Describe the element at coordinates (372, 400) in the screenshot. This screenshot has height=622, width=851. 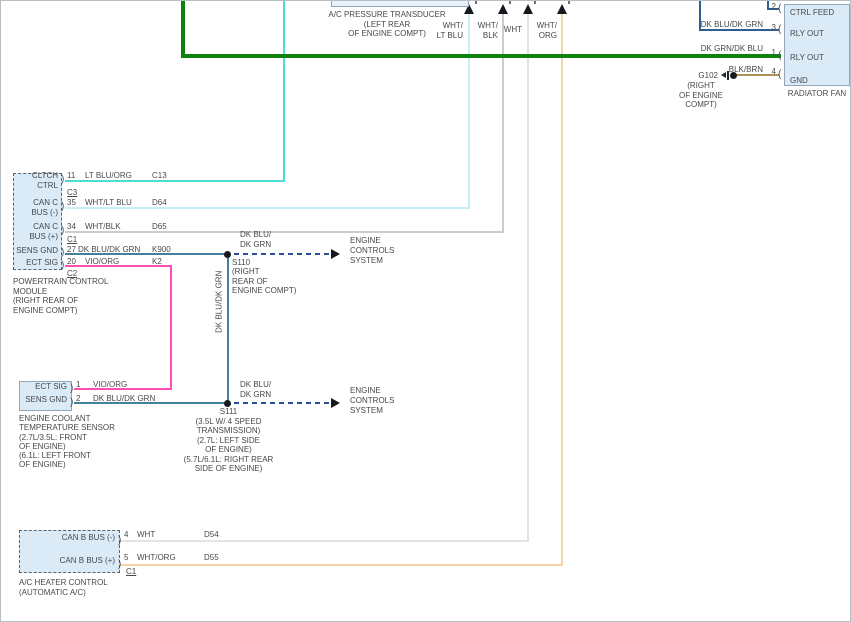
I see `engine-controls-system-bottom: ENGINE CONTROLS SYSTEM` at that location.